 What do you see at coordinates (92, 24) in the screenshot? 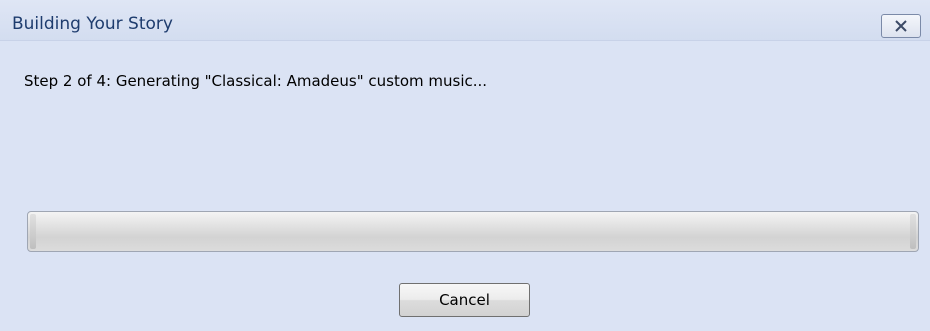
I see `dialog-title: Building Your Story` at bounding box center [92, 24].